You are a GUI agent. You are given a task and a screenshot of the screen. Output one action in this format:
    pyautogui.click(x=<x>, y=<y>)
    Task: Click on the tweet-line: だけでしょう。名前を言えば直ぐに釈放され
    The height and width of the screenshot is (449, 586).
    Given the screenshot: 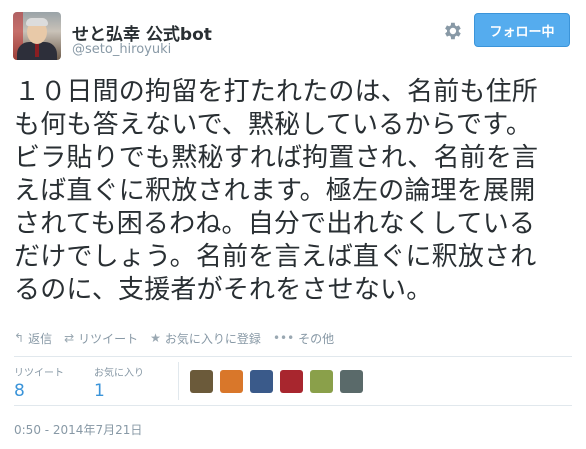 What is the action you would take?
    pyautogui.click(x=275, y=257)
    